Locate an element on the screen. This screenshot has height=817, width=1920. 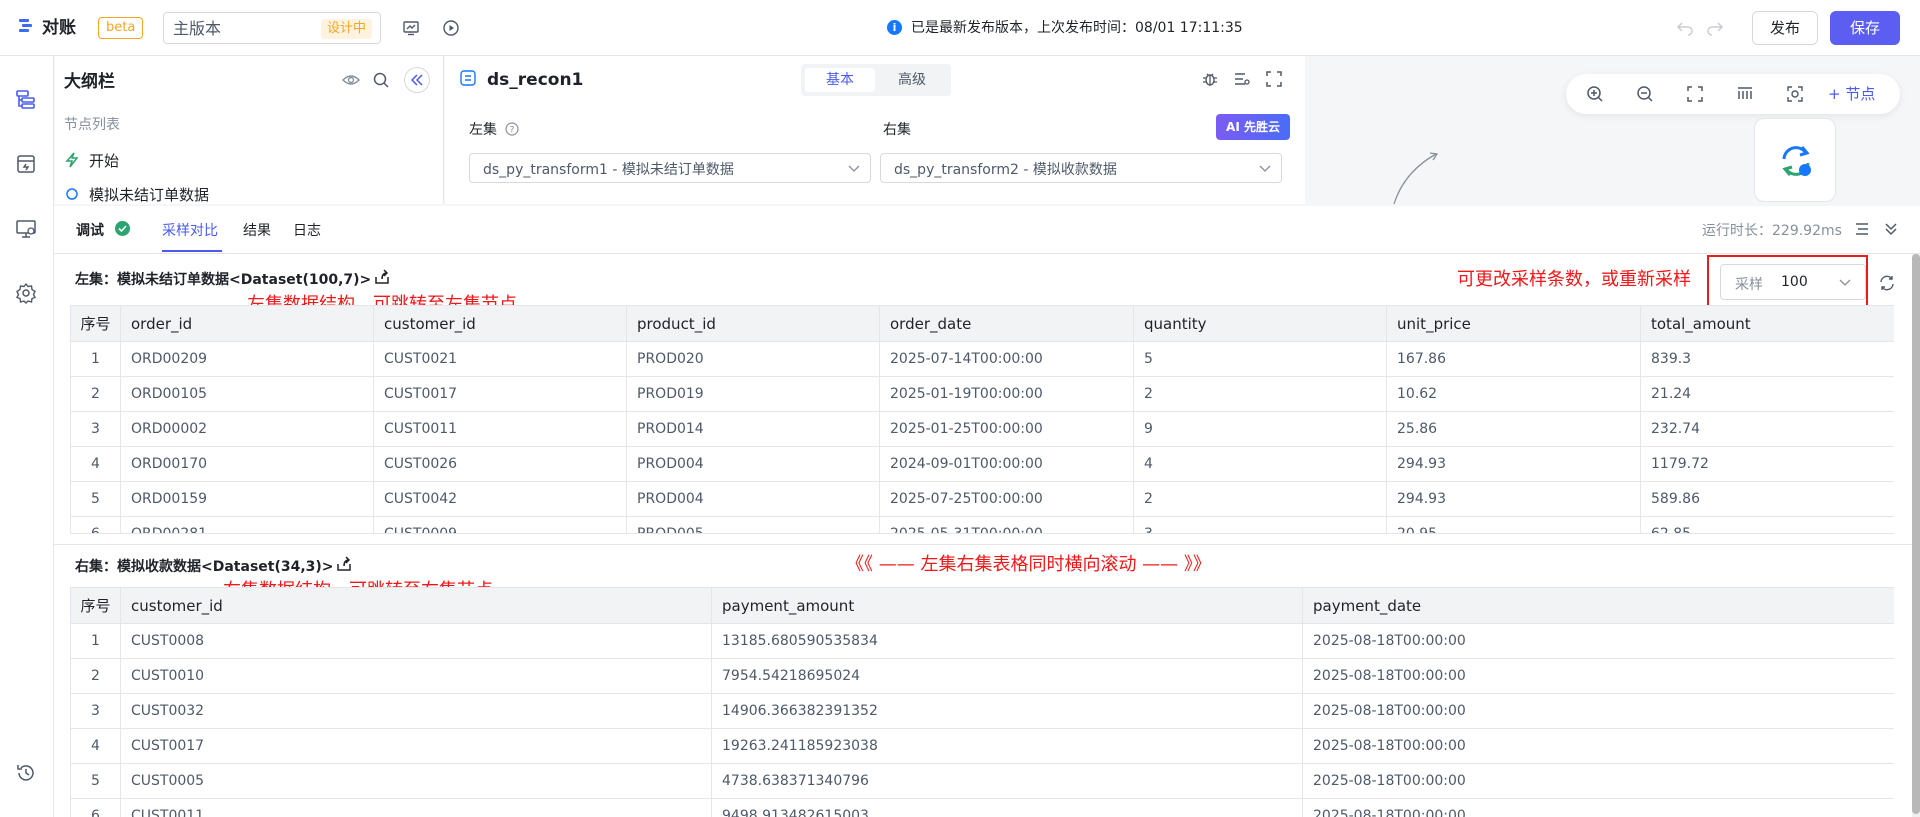
chevron-down-icon is located at coordinates (1845, 282).